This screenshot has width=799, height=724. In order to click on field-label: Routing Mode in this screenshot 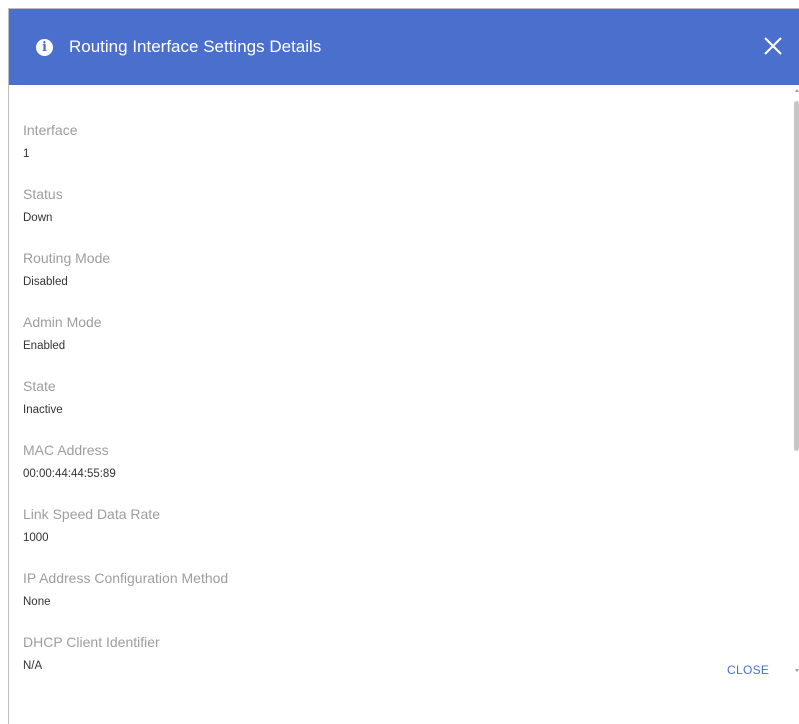, I will do `click(67, 258)`.